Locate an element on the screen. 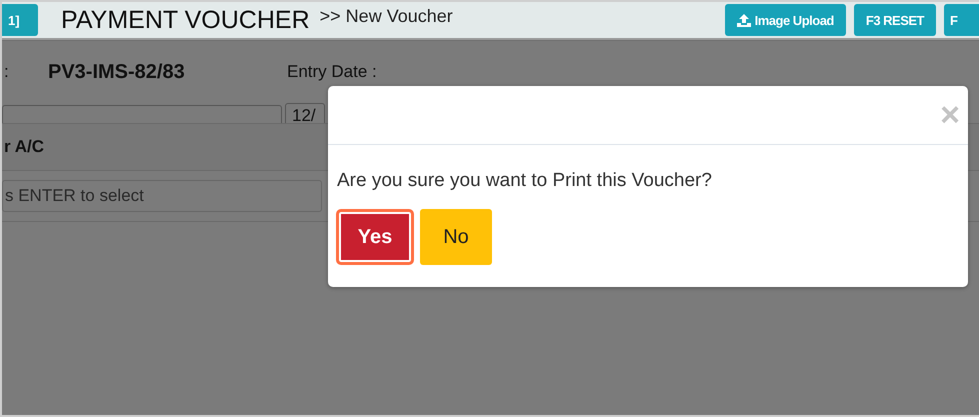  input-field is located at coordinates (142, 114).